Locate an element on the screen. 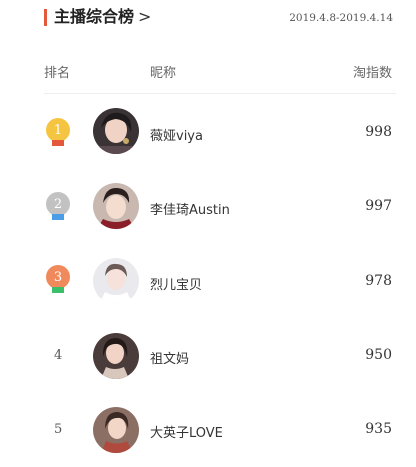  score: 998 is located at coordinates (378, 132).